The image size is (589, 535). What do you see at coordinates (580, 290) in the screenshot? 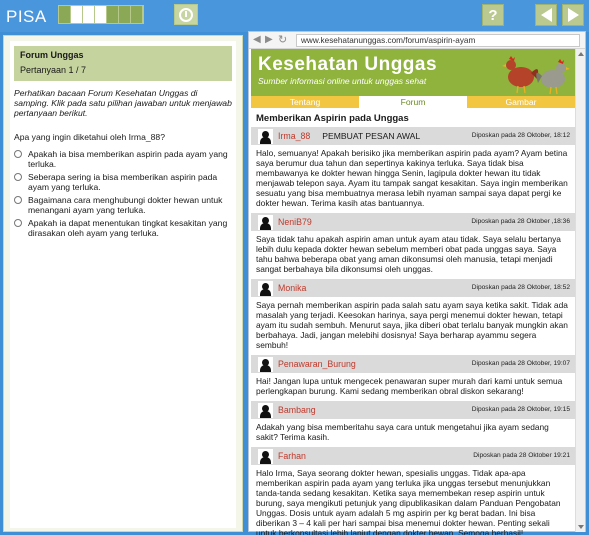
I see `page-scrollbar` at bounding box center [580, 290].